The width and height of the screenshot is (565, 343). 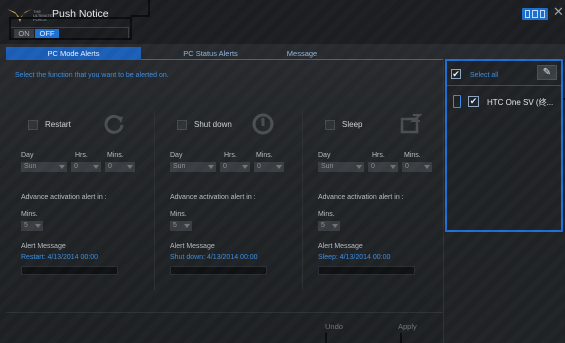 I want to click on close-icon: ✕, so click(x=558, y=12).